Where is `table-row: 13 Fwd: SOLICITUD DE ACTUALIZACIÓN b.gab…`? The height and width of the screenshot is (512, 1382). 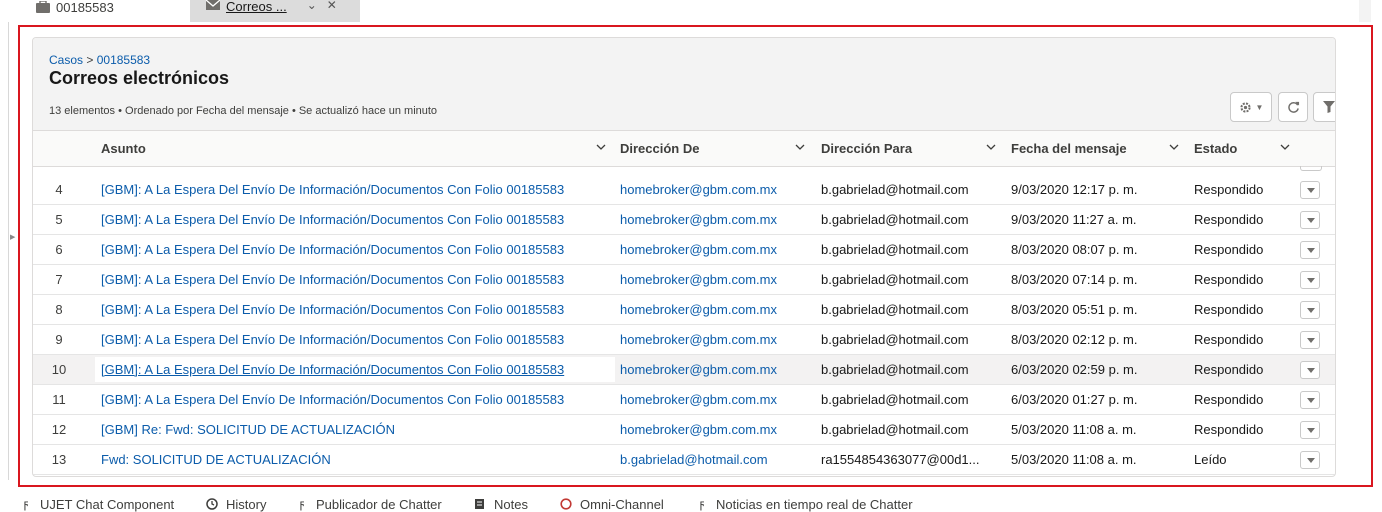
table-row: 13 Fwd: SOLICITUD DE ACTUALIZACIÓN b.gab… is located at coordinates (684, 460).